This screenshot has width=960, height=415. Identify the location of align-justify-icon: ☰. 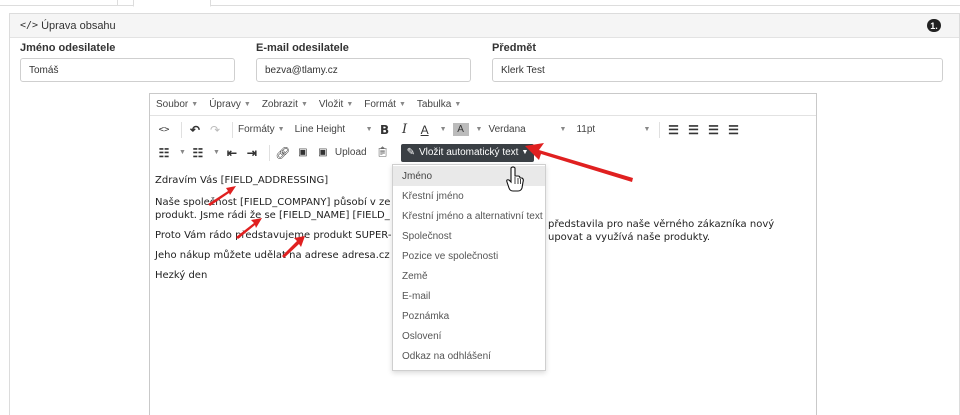
(733, 130).